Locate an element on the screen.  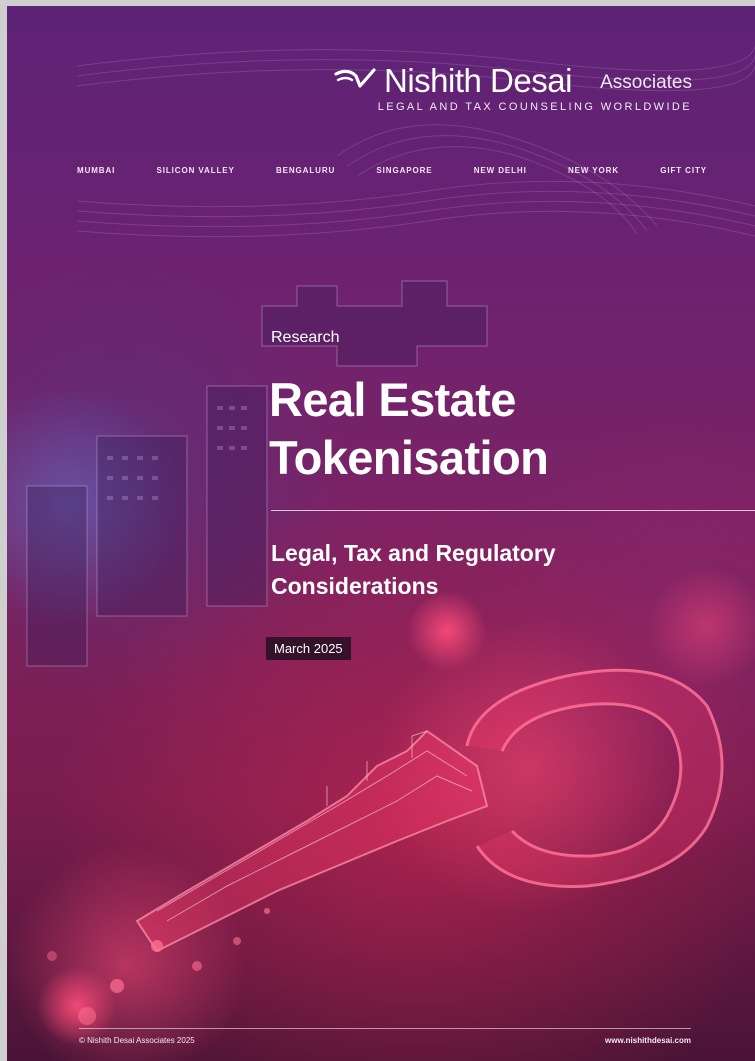
city-mumbai: MUMBAI is located at coordinates (96, 170).